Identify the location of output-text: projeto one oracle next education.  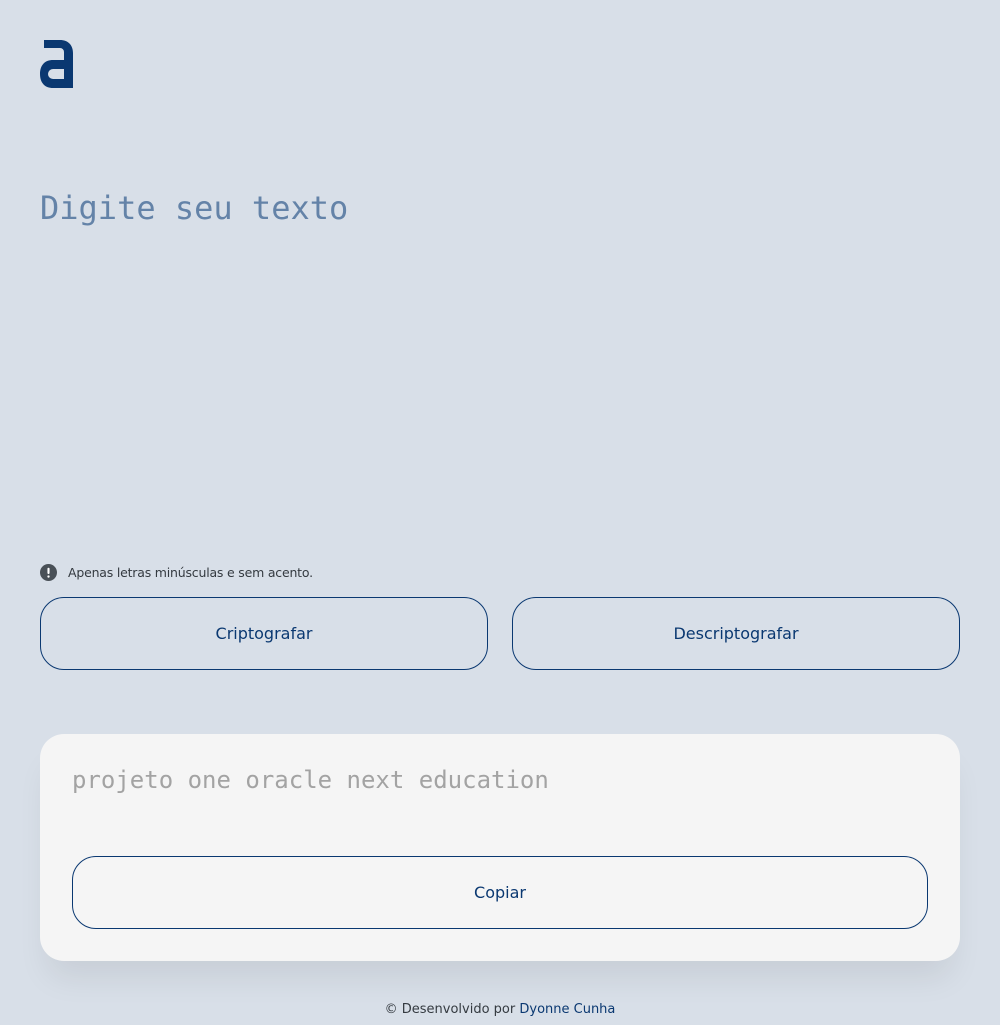
(310, 780).